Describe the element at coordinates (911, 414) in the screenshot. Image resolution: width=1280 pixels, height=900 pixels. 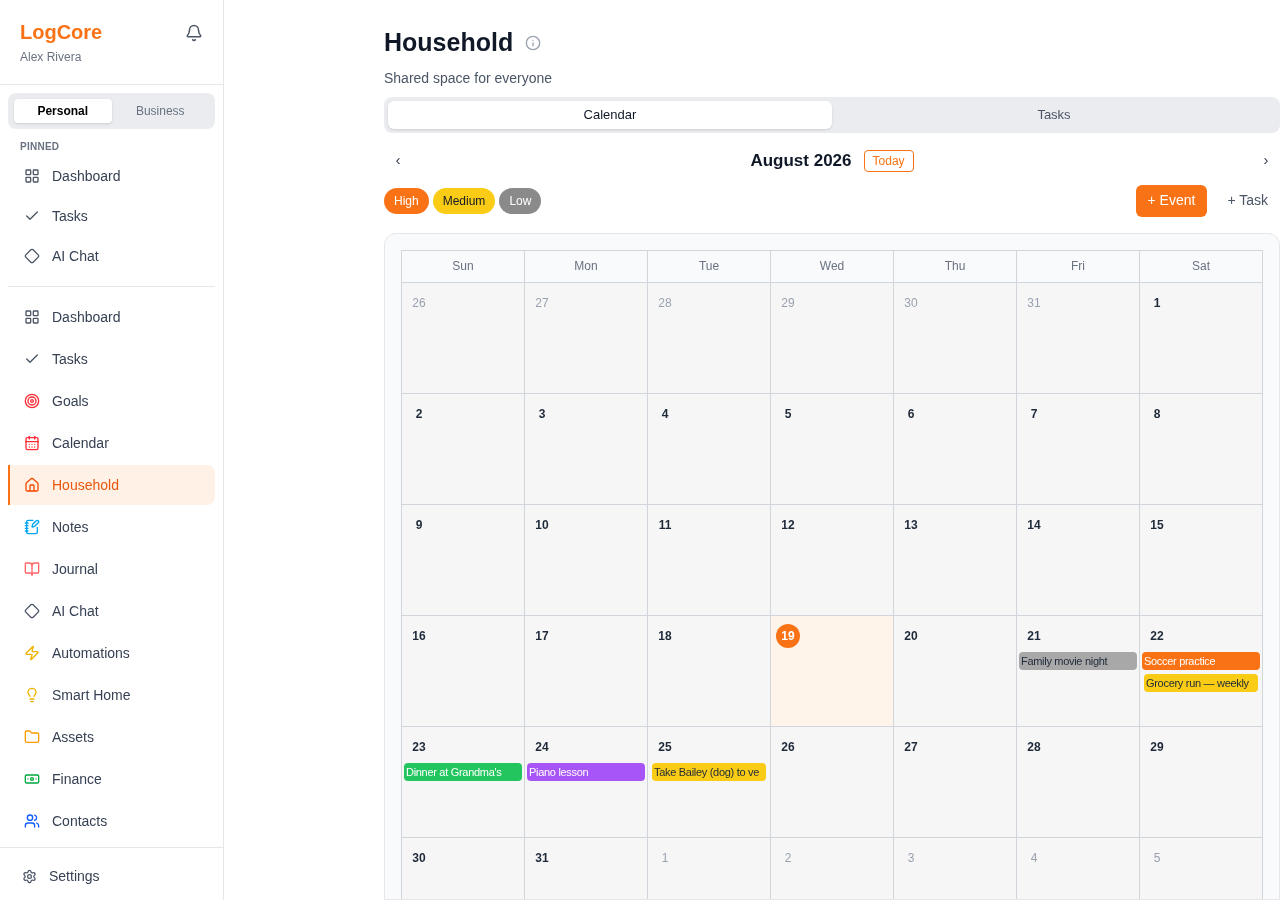
I see `day-number: 6` at that location.